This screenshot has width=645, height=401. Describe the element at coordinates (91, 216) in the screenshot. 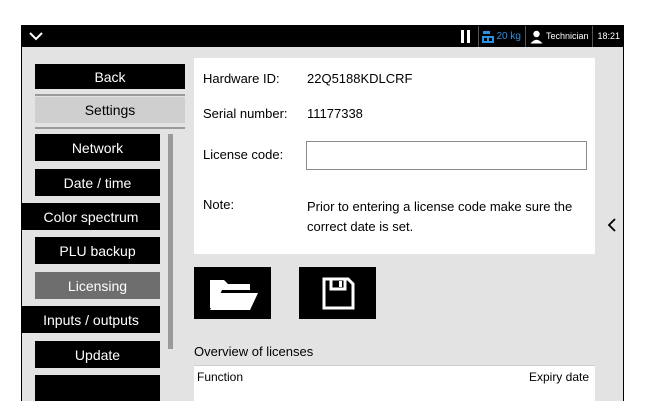

I see `nav-item-color-spectrum: Color spectrum` at that location.